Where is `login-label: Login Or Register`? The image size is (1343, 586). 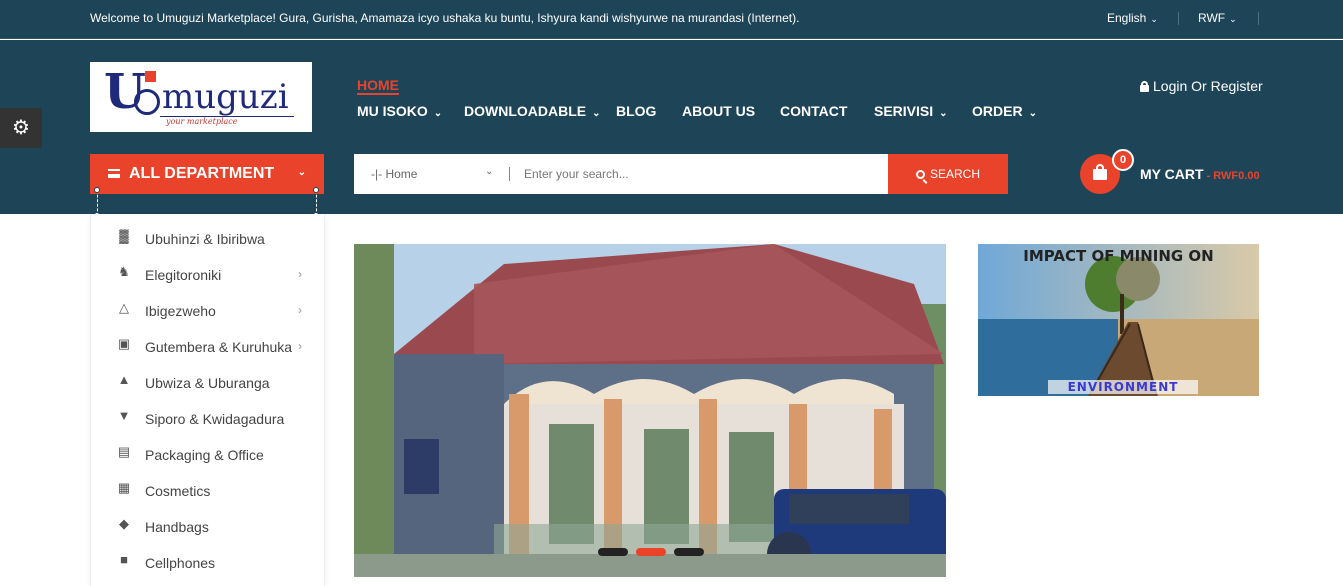
login-label: Login Or Register is located at coordinates (1208, 86).